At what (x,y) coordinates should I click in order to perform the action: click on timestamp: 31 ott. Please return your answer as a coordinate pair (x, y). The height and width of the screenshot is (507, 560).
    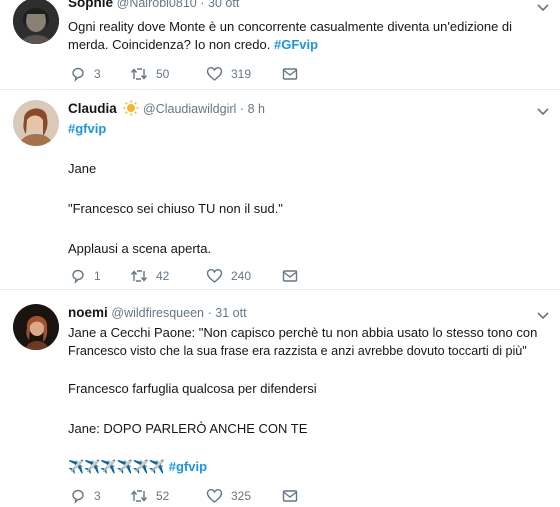
    Looking at the image, I should click on (230, 313).